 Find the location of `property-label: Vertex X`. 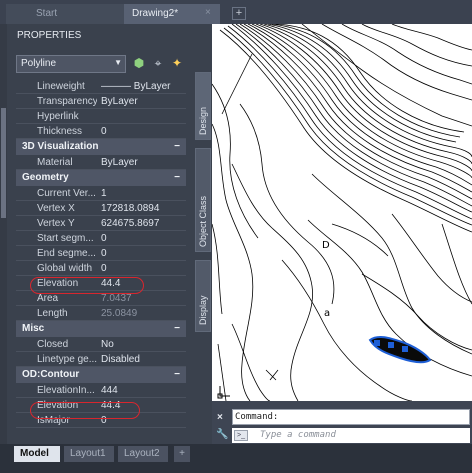

property-label: Vertex X is located at coordinates (56, 208).